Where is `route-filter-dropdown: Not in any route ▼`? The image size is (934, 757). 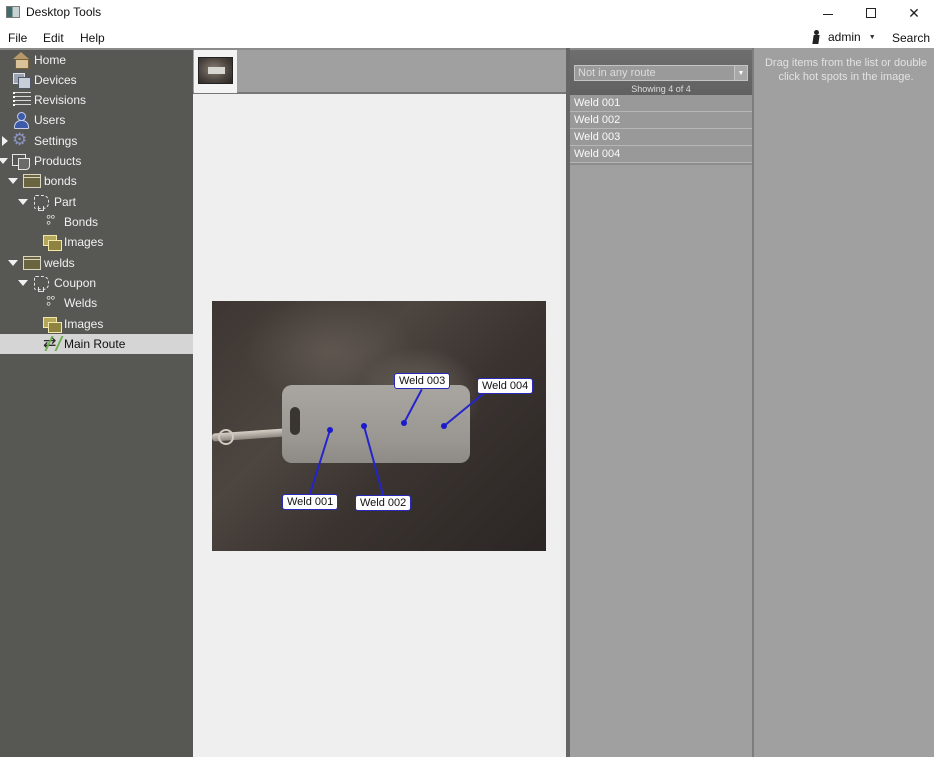 route-filter-dropdown: Not in any route ▼ is located at coordinates (661, 73).